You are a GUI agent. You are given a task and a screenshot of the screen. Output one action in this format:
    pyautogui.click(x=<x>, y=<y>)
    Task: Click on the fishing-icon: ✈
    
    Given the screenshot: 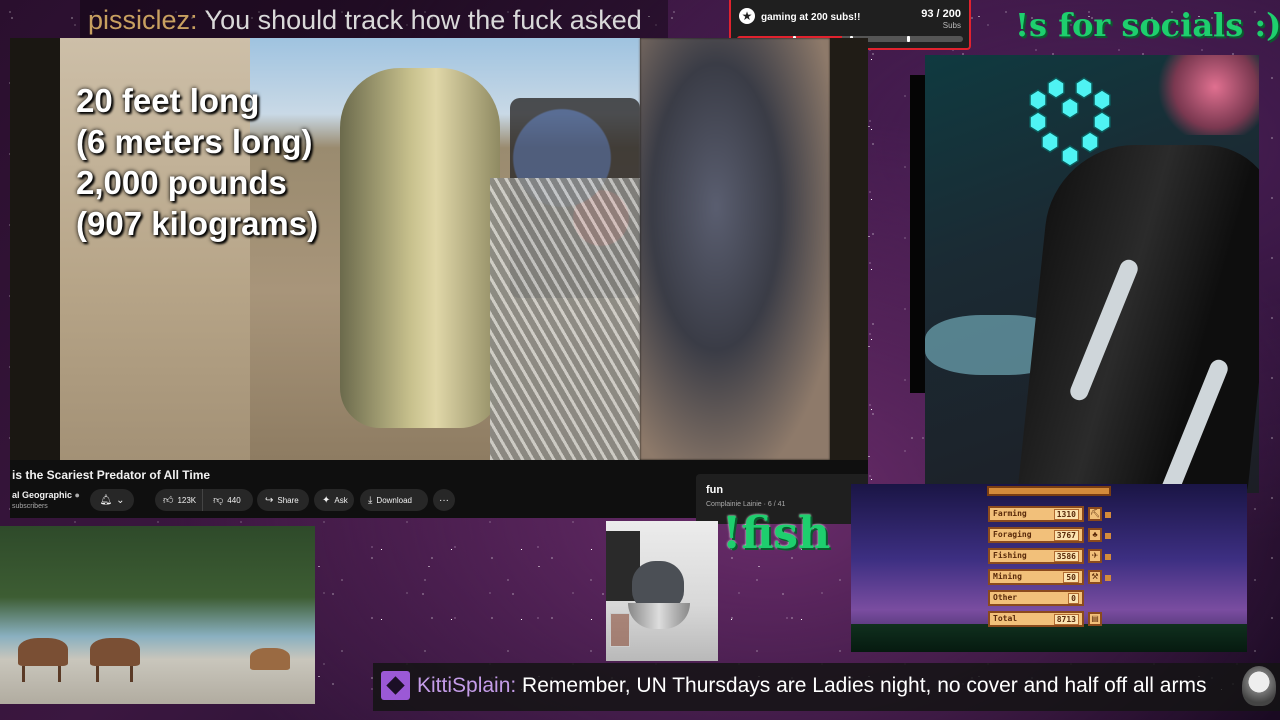 What is the action you would take?
    pyautogui.click(x=1095, y=556)
    